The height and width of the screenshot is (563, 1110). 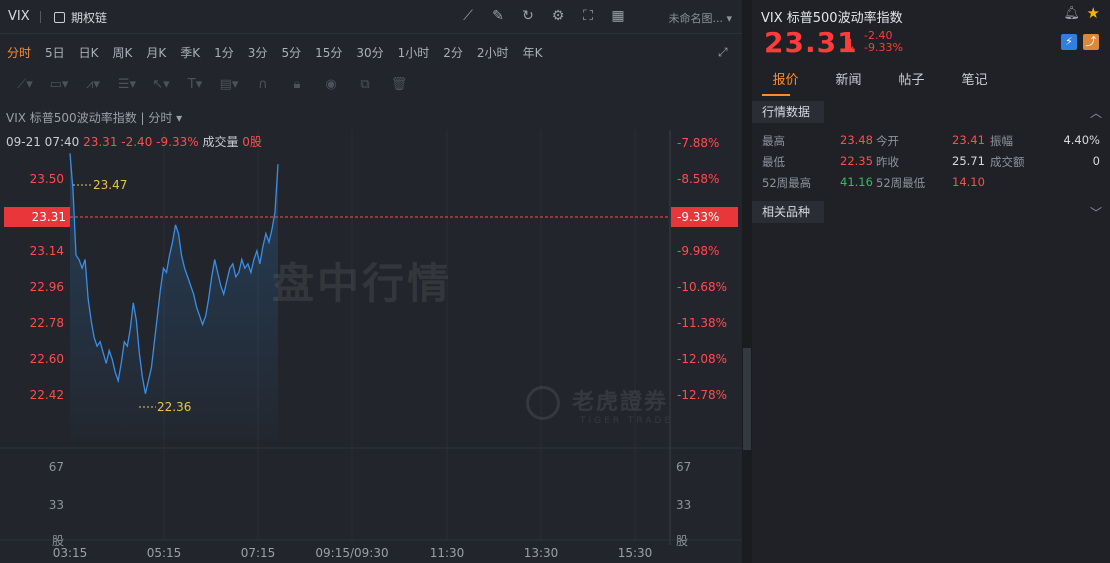 What do you see at coordinates (110, 185) in the screenshot?
I see `high-label: 23.47` at bounding box center [110, 185].